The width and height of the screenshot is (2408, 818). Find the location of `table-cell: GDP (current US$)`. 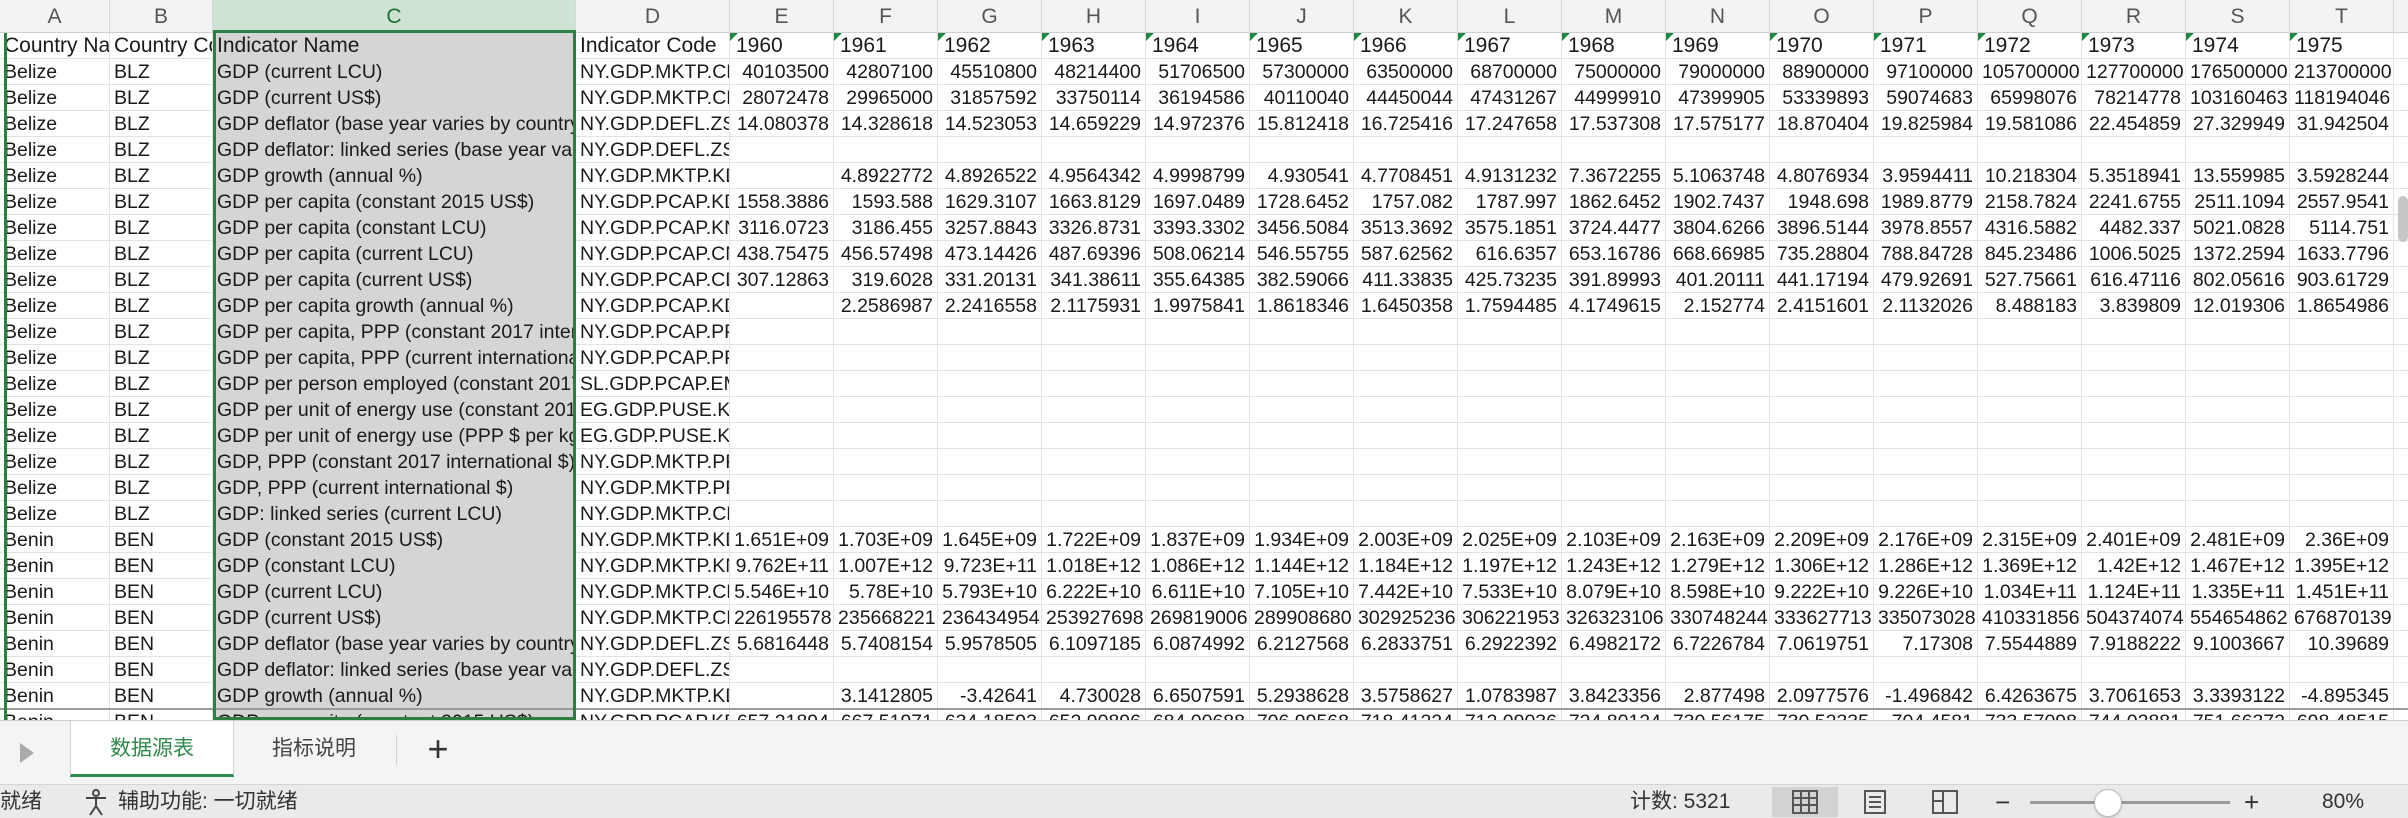

table-cell: GDP (current US$) is located at coordinates (394, 98).